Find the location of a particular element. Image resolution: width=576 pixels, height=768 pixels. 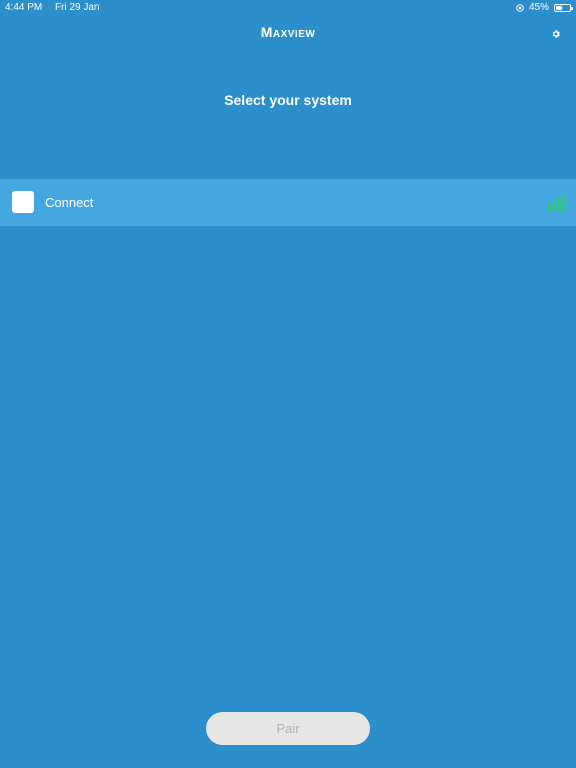

status-left: 4:44 PM Fri 29 Jan is located at coordinates (57, 8).